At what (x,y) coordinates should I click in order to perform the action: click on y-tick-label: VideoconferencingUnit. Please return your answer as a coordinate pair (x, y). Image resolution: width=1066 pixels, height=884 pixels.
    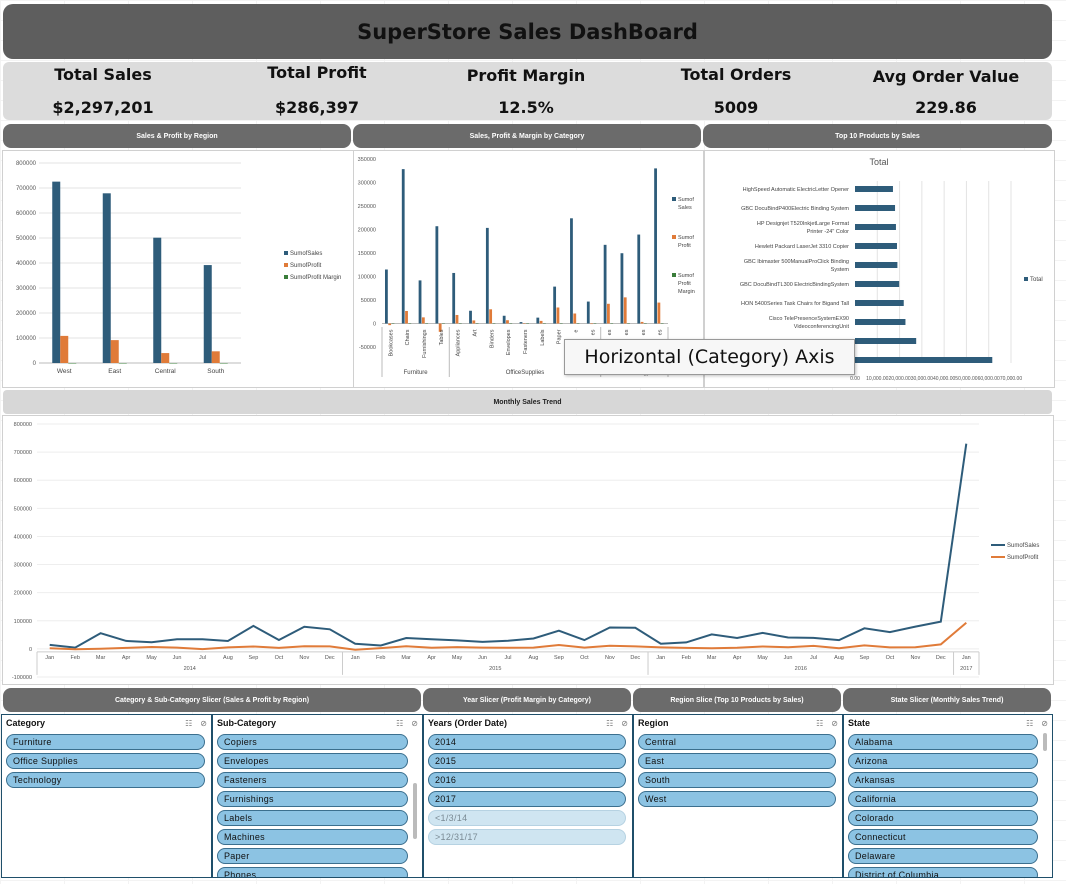
    Looking at the image, I should click on (822, 327).